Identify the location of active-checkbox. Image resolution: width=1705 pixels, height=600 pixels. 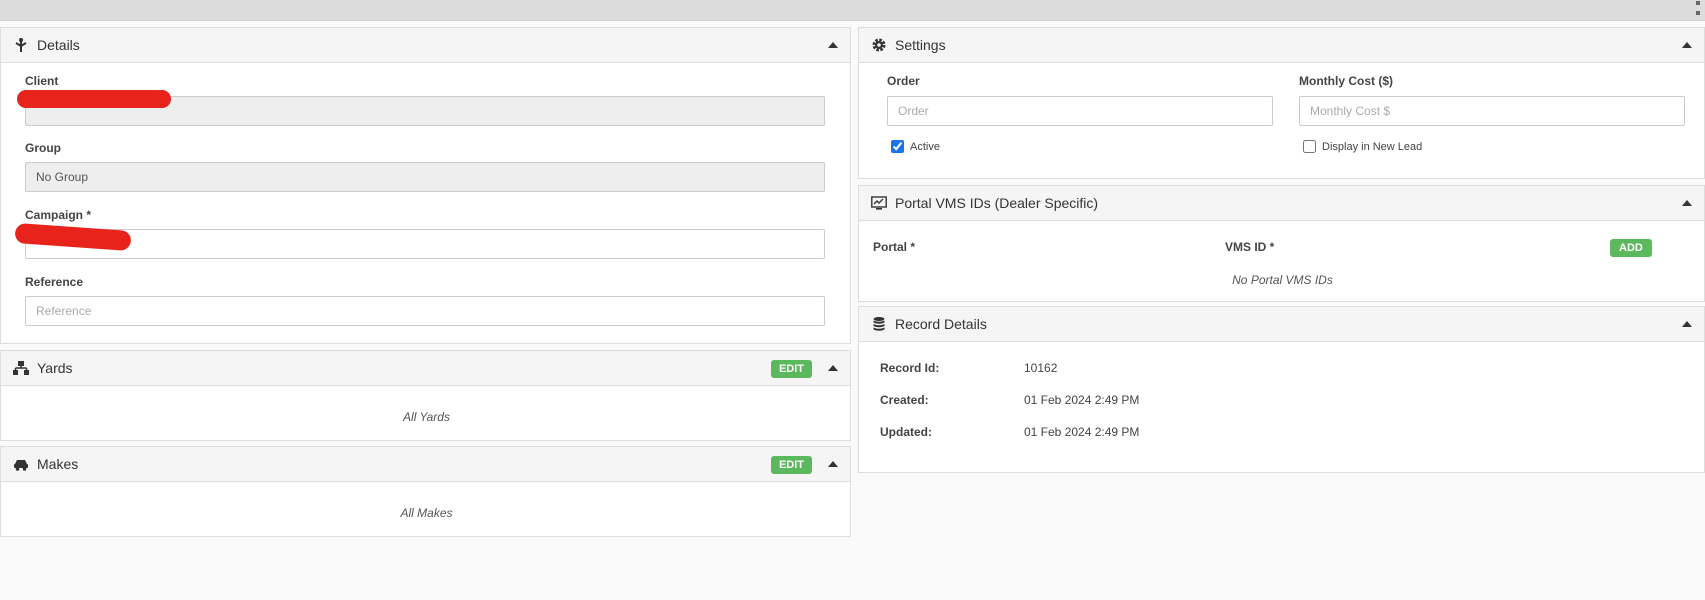
(897, 146).